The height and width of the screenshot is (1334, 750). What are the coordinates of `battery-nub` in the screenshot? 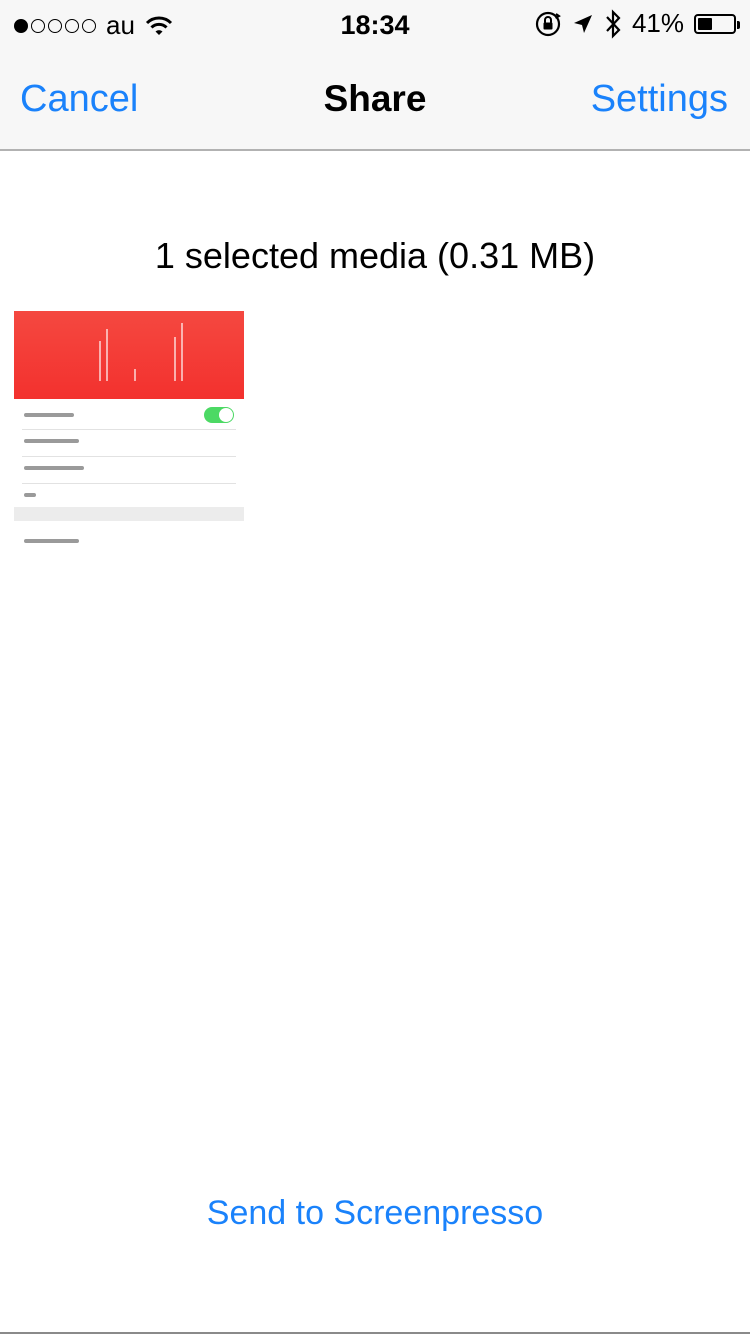 It's located at (738, 24).